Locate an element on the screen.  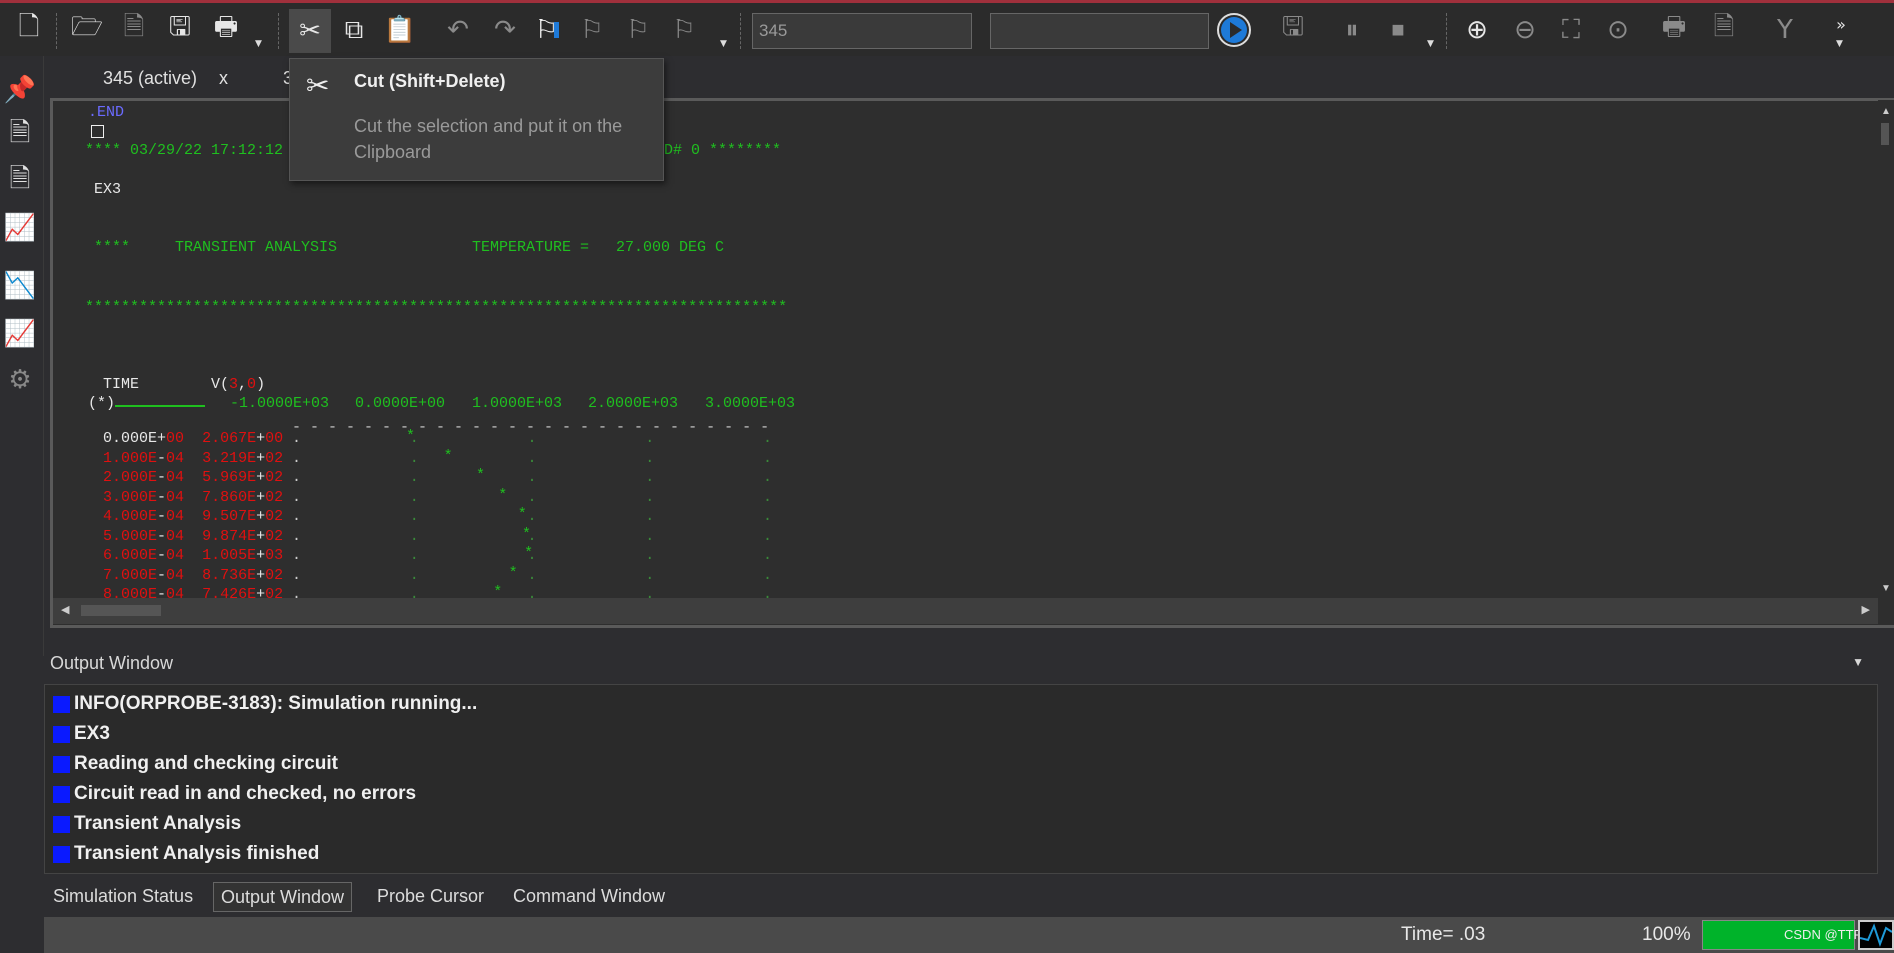
temperature: TEMPERATURE = 27.000 DEG C is located at coordinates (598, 247).